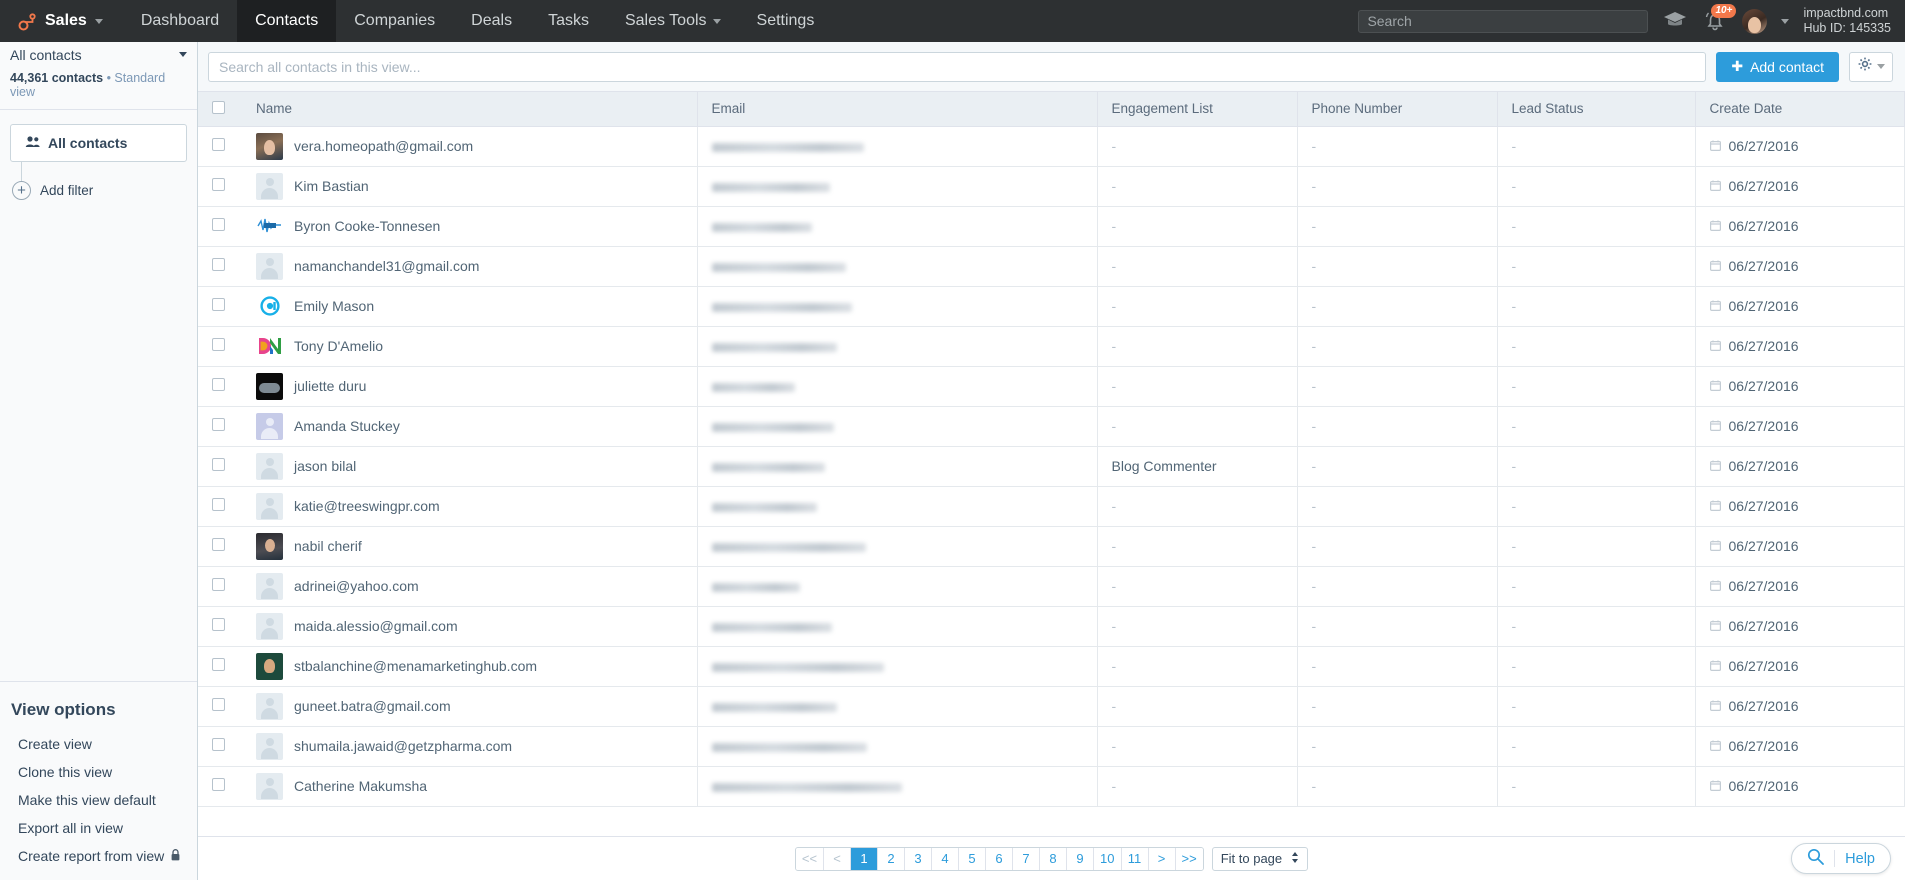  I want to click on pagination-page-button: 4, so click(946, 858).